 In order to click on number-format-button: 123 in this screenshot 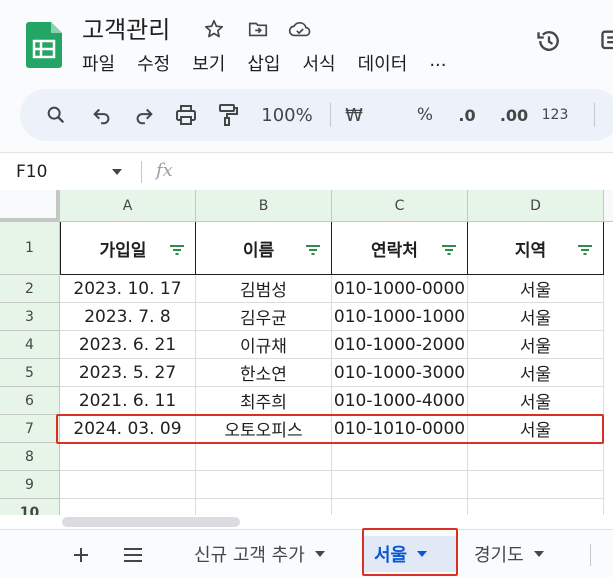, I will do `click(555, 115)`.